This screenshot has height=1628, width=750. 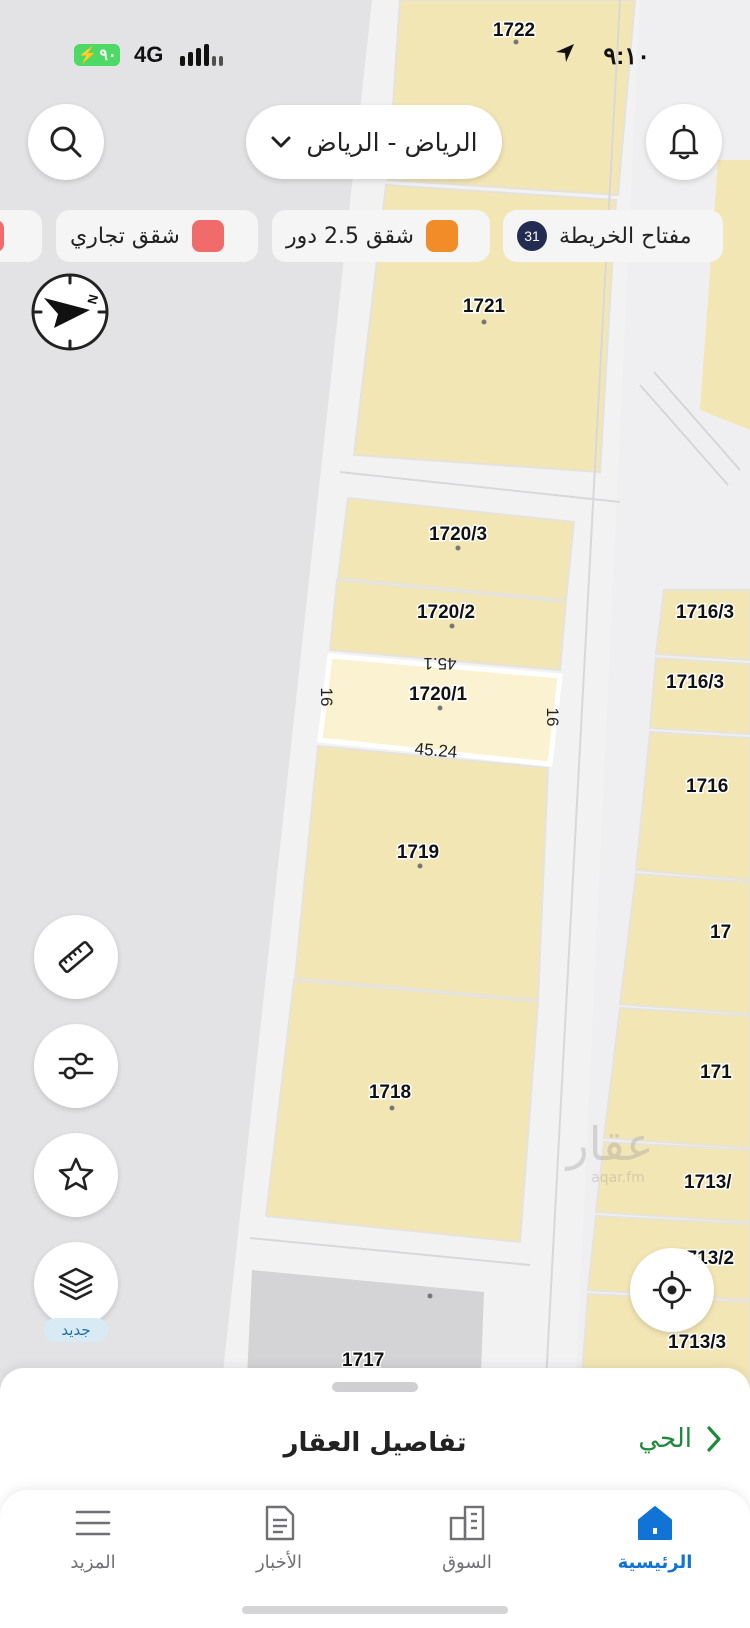 I want to click on battery-level: ٩٠, so click(x=108, y=55).